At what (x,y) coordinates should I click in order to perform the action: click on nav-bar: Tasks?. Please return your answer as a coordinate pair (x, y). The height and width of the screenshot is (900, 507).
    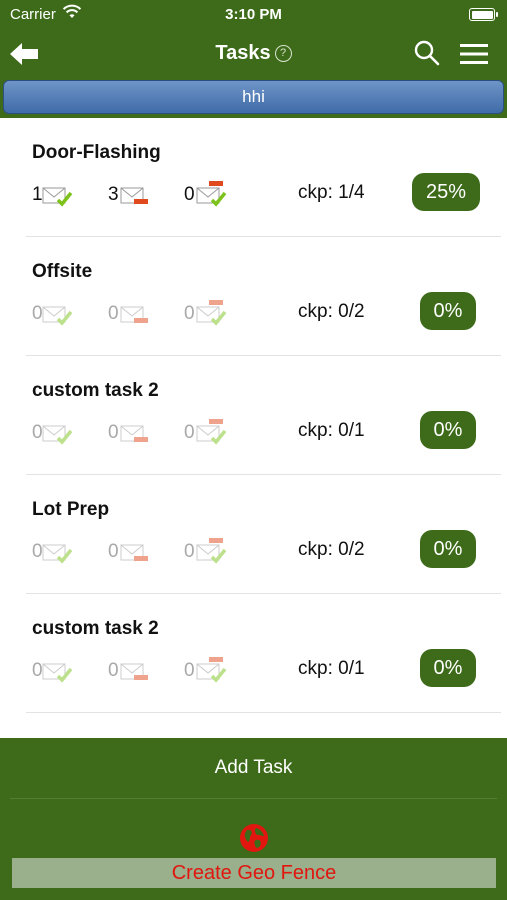
    Looking at the image, I should click on (253, 54).